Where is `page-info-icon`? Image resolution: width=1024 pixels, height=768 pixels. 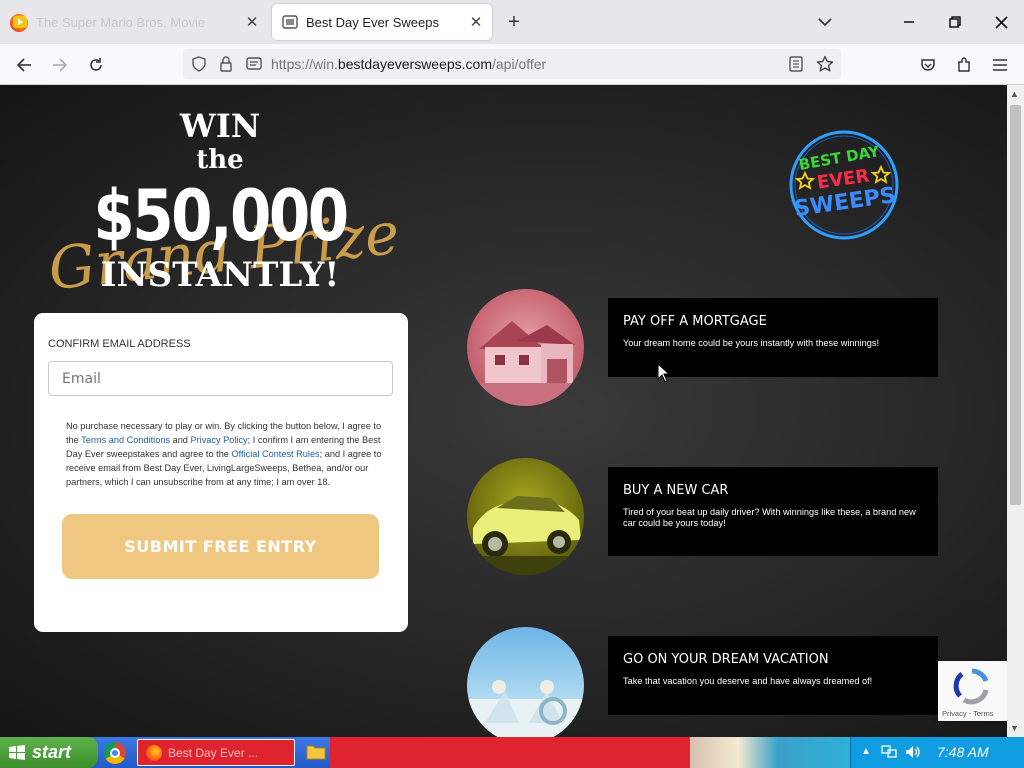 page-info-icon is located at coordinates (254, 66).